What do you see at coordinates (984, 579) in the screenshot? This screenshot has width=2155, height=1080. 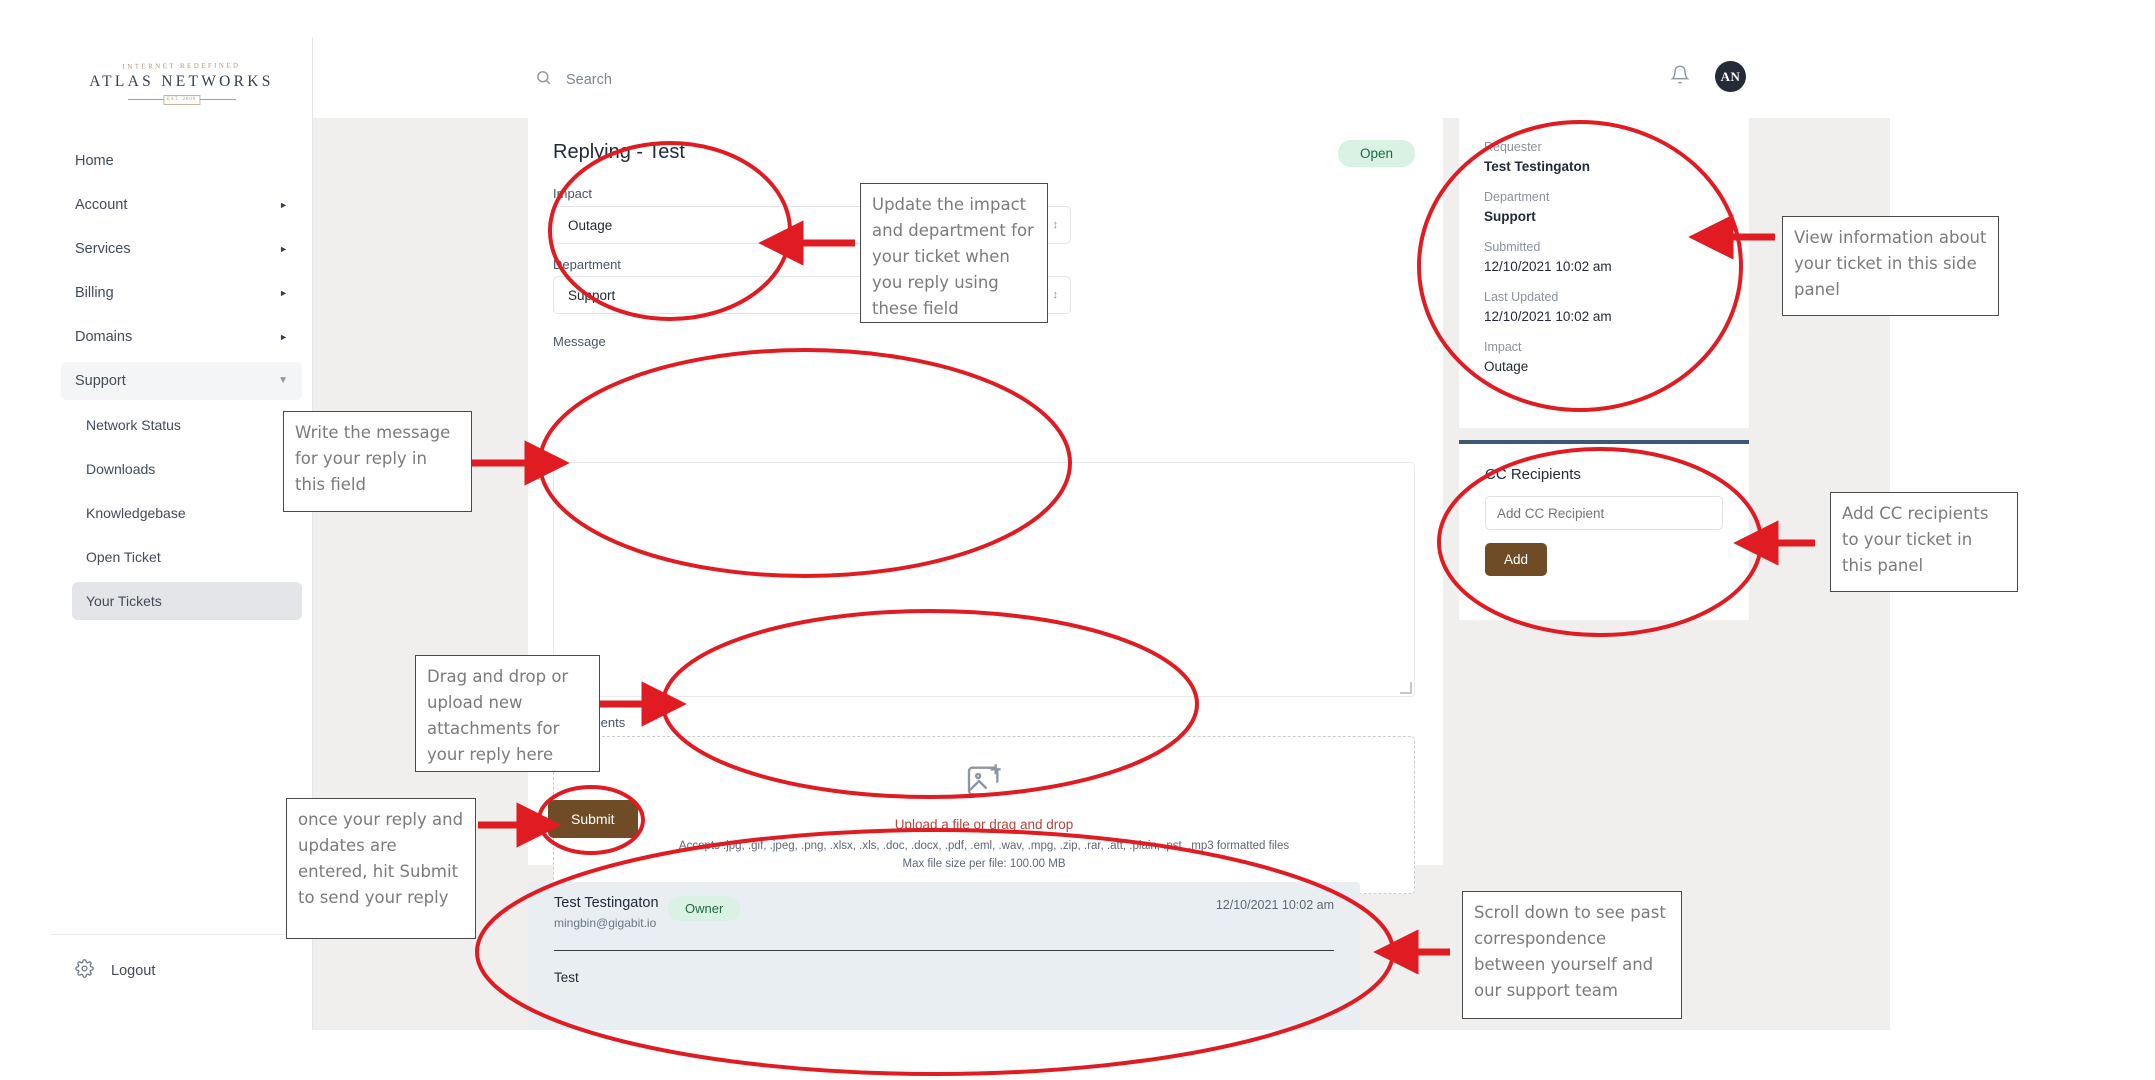 I see `message-textarea` at bounding box center [984, 579].